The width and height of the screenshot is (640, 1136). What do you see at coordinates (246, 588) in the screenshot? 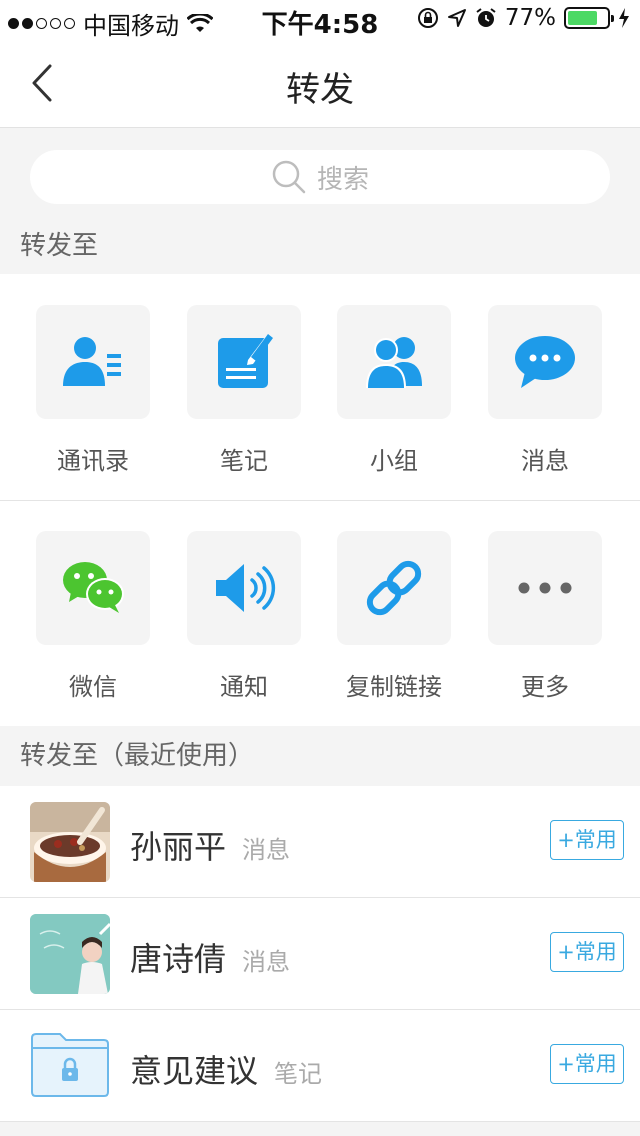
I see `speaker-icon` at bounding box center [246, 588].